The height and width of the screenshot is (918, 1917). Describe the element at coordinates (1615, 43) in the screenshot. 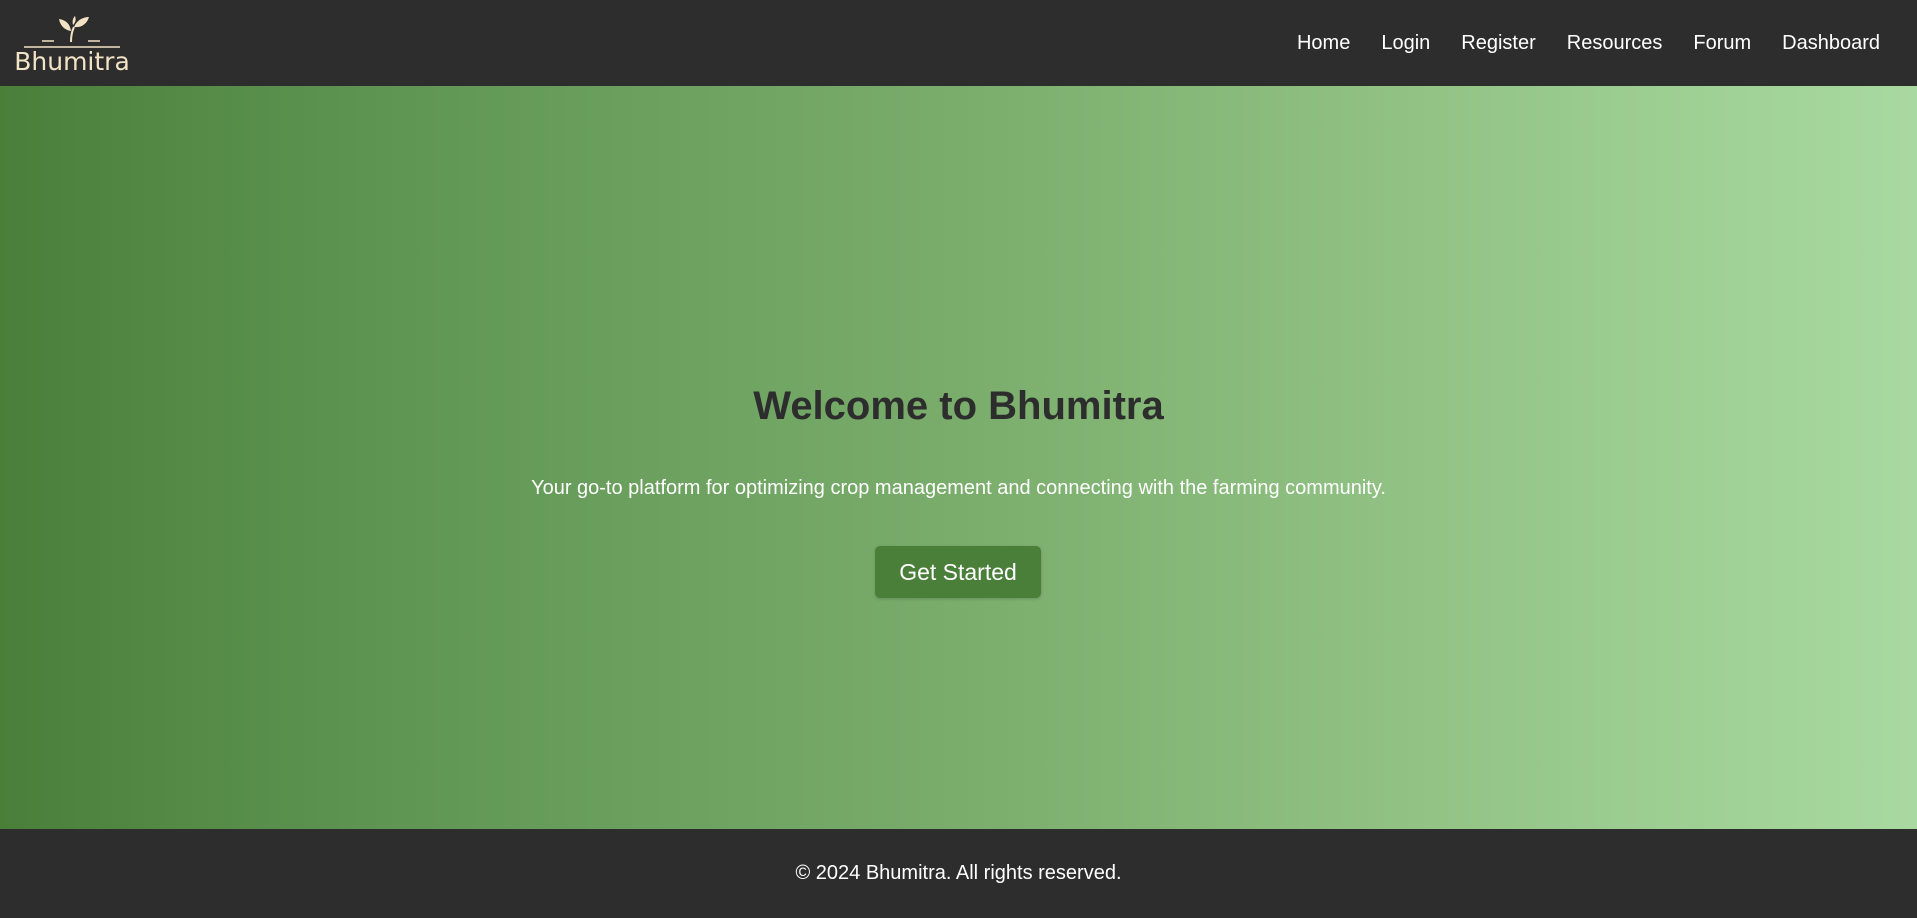

I see `nav-link-resources: Resources` at that location.